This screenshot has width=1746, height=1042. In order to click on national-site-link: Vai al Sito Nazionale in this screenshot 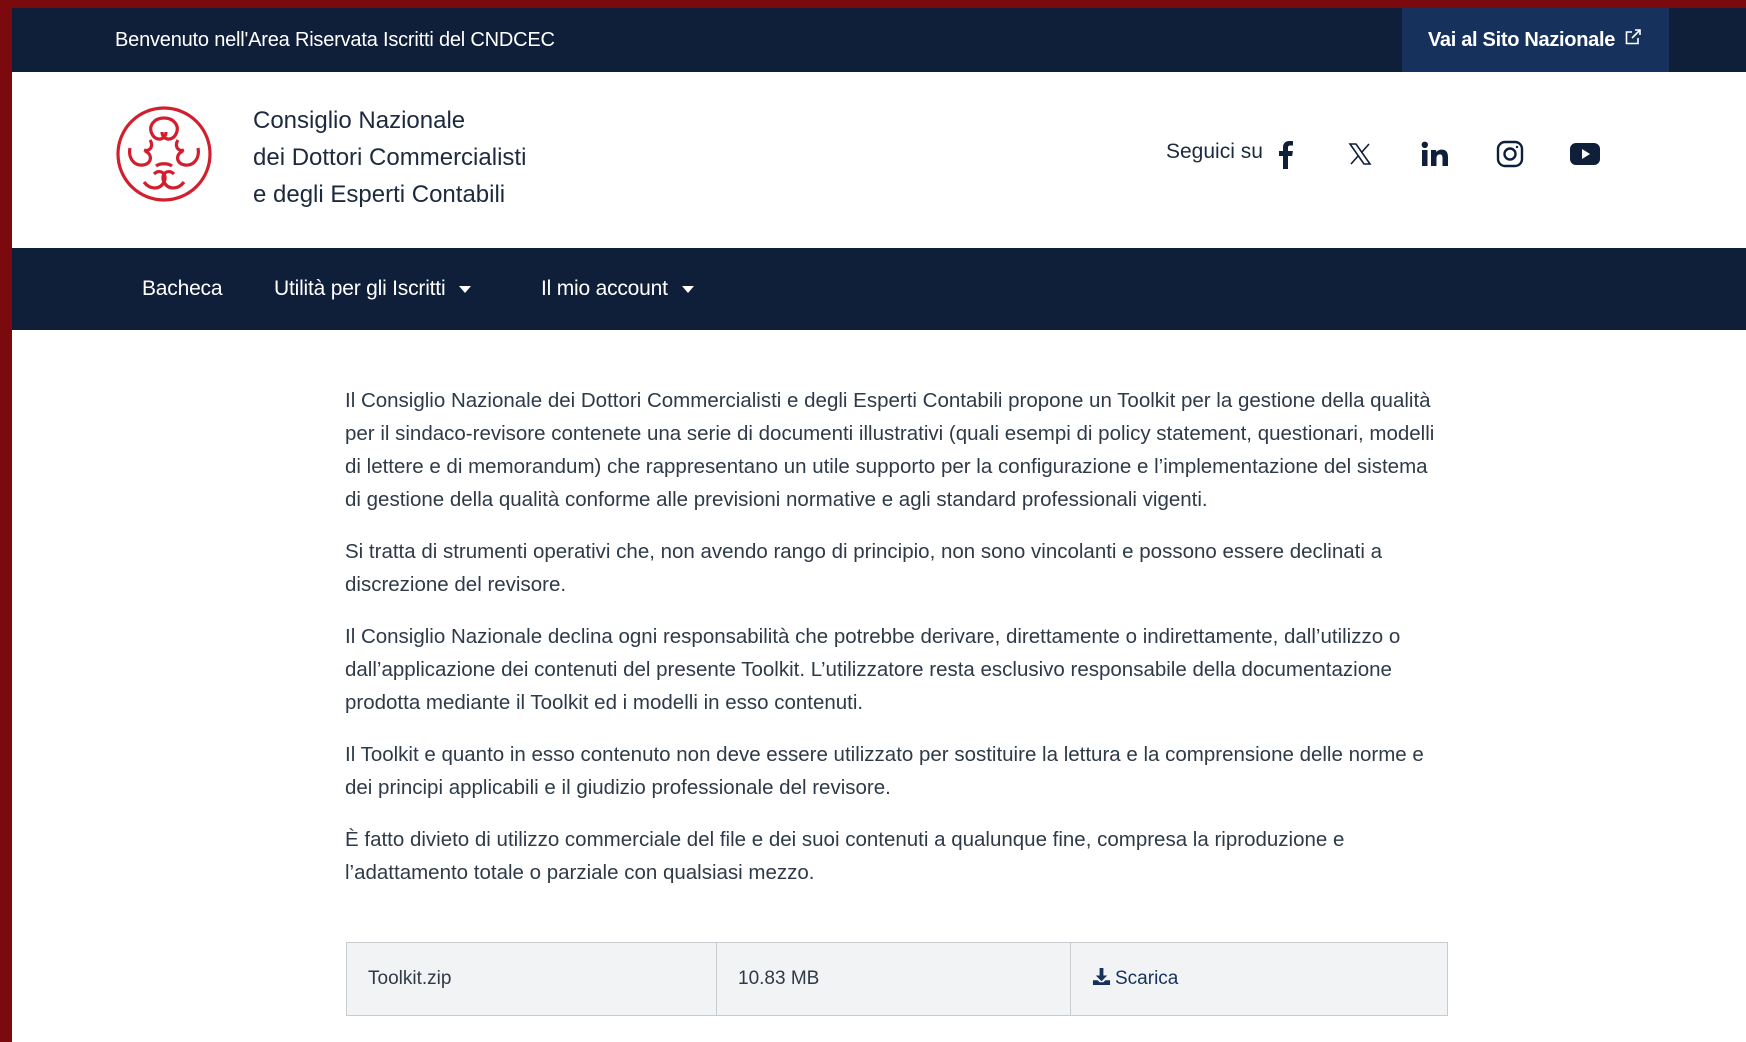, I will do `click(1535, 40)`.